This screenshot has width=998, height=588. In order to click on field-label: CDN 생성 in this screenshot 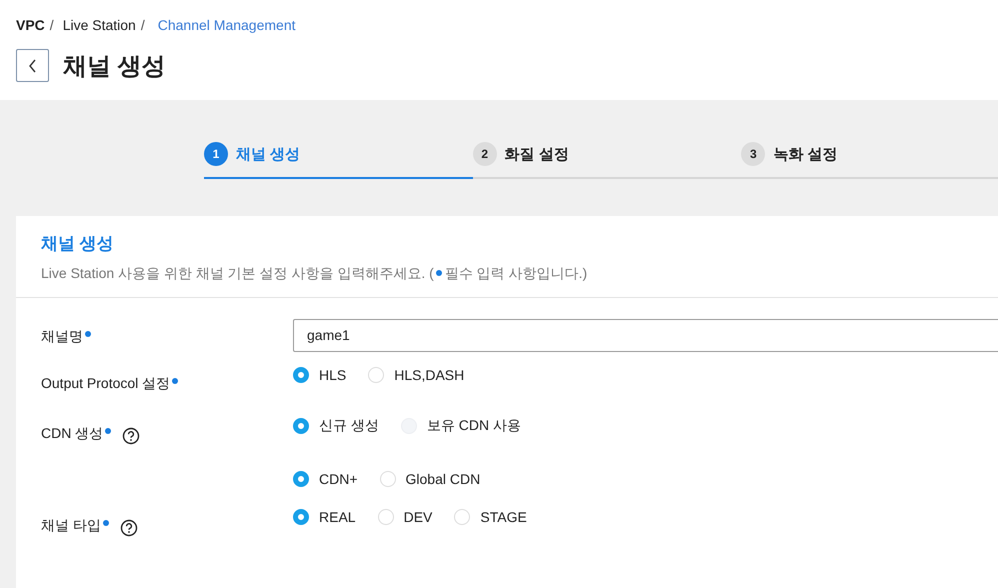, I will do `click(72, 434)`.